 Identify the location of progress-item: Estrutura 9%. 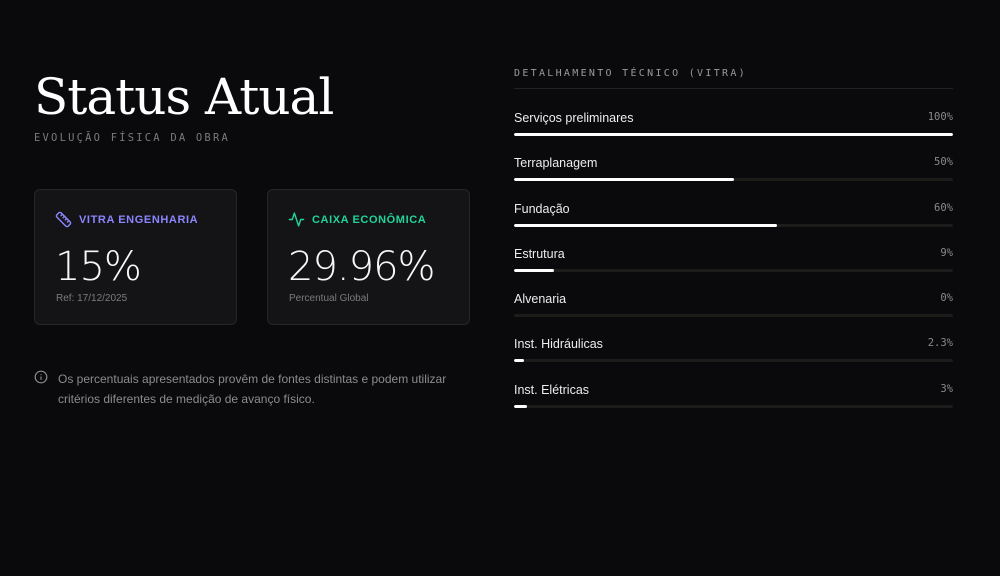
(733, 269).